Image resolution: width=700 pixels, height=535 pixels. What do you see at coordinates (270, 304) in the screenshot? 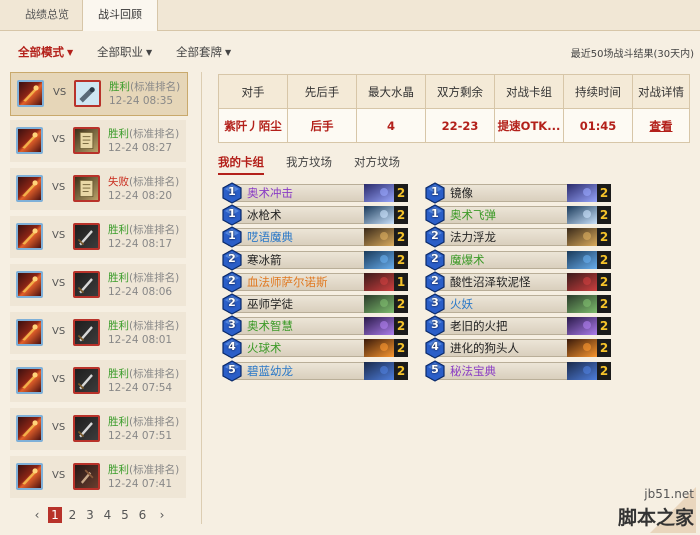
I see `card-name: 巫师学徒` at bounding box center [270, 304].